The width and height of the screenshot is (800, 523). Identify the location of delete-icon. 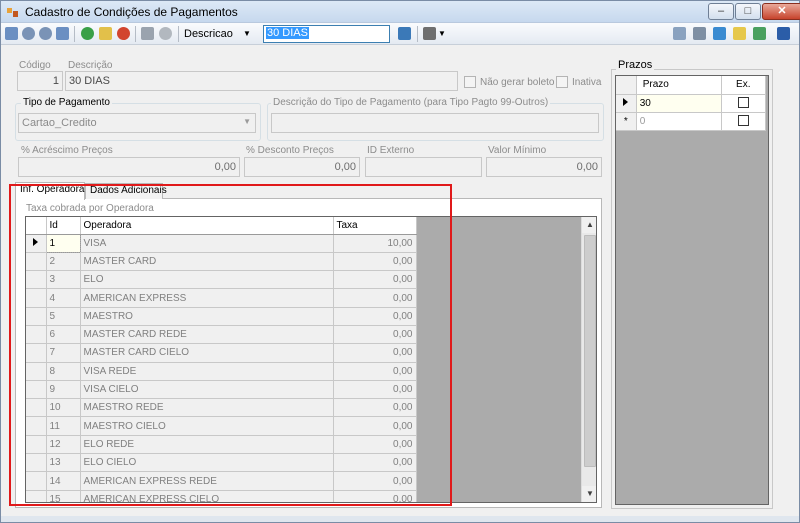
(123, 33).